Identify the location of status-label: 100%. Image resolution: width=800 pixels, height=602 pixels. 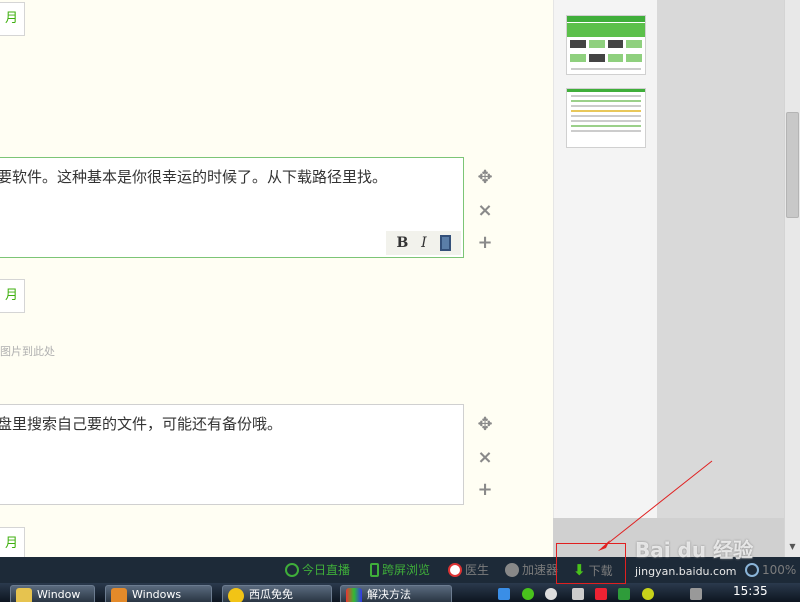
(779, 570).